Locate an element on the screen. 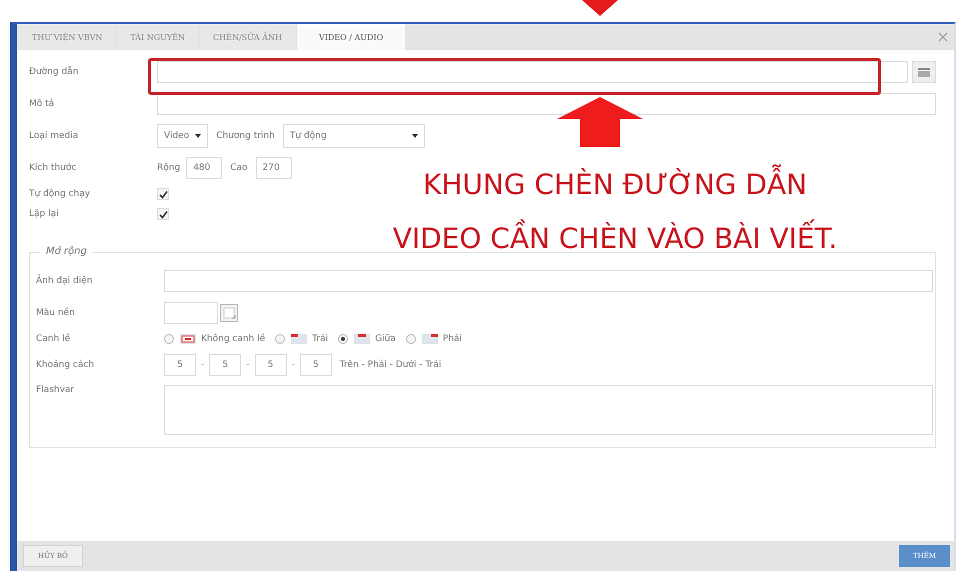  tab: THƯ VIỆN VBVN is located at coordinates (67, 37).